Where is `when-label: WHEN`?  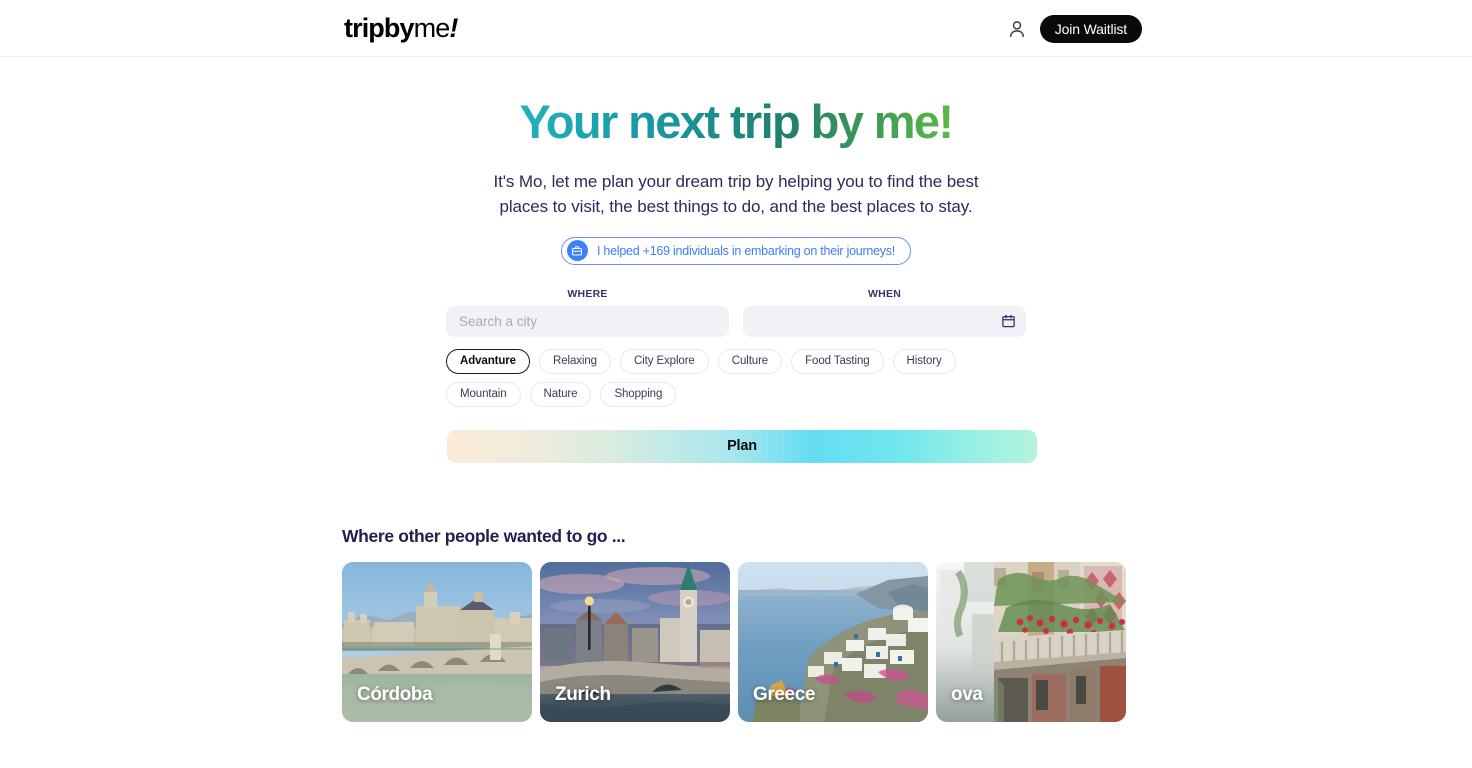
when-label: WHEN is located at coordinates (884, 293).